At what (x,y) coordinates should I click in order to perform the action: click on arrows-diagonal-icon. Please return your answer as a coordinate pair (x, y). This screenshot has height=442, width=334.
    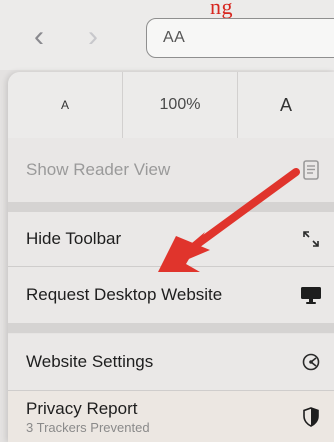
    Looking at the image, I should click on (311, 239).